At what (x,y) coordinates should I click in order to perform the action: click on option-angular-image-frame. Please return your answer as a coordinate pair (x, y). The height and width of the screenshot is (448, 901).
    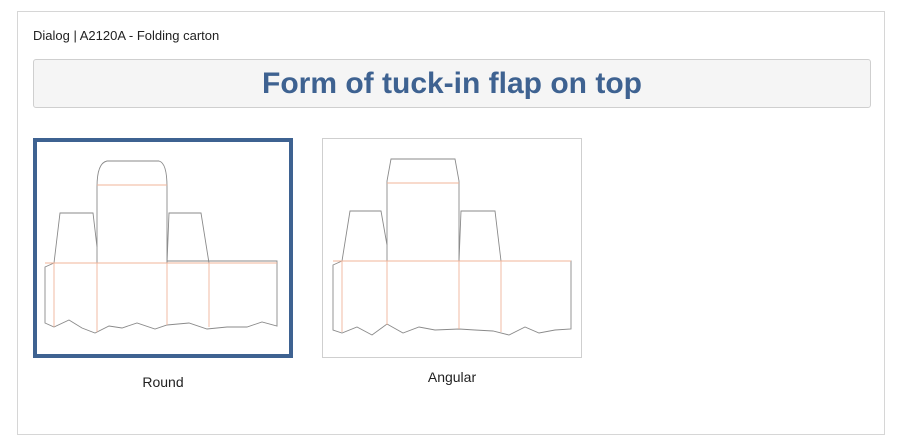
    Looking at the image, I should click on (452, 248).